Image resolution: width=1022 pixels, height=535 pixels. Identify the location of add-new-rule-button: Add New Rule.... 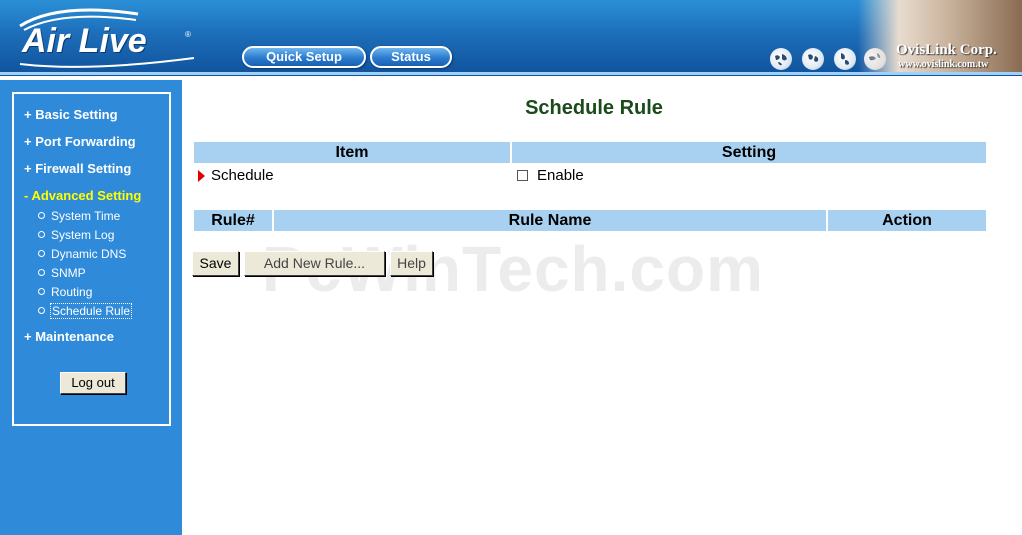
(314, 263).